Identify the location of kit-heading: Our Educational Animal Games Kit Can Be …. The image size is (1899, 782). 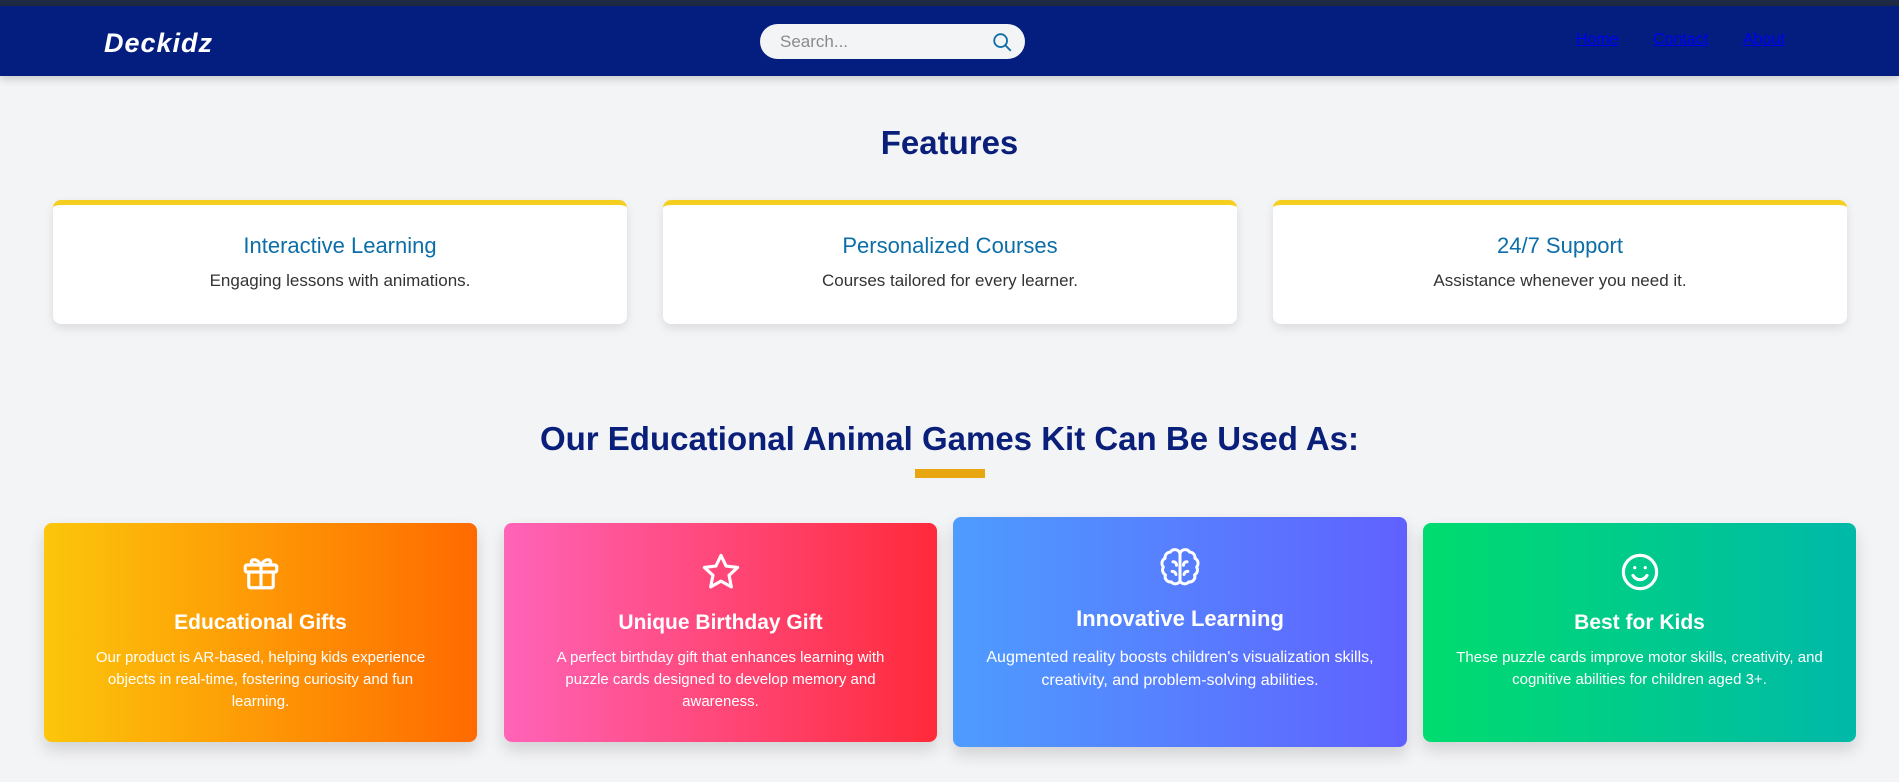
(949, 438).